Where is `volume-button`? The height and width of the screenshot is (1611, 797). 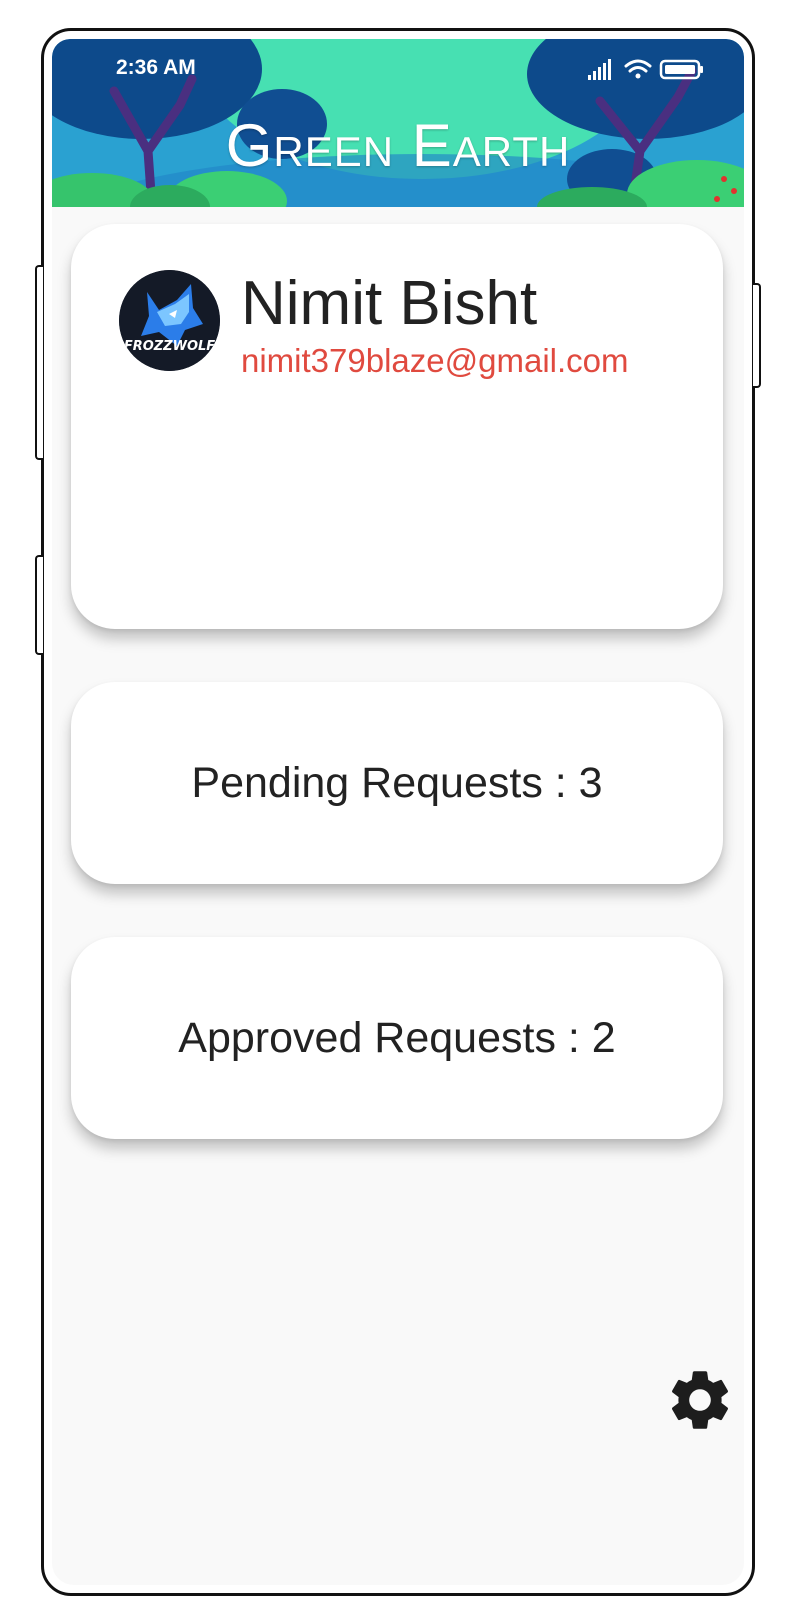
volume-button is located at coordinates (39, 362).